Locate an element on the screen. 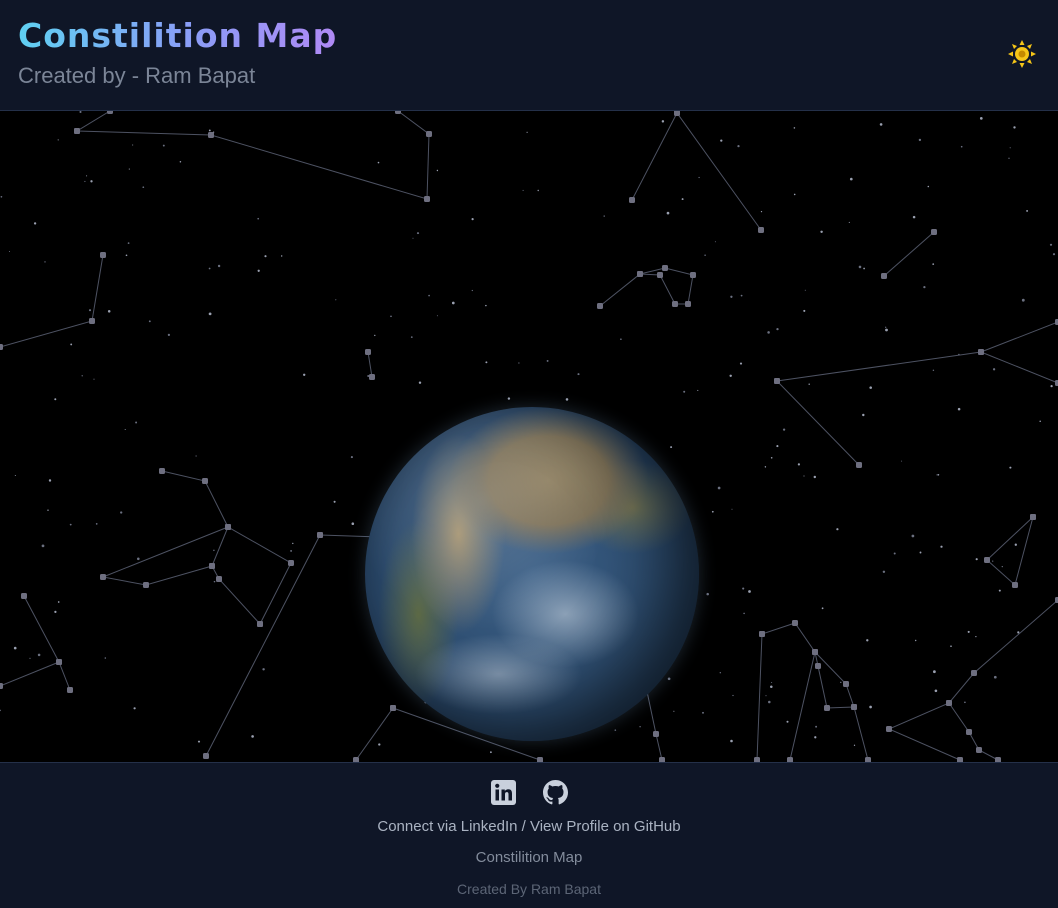 This screenshot has width=1058, height=908. theme-toggle-button is located at coordinates (1022, 54).